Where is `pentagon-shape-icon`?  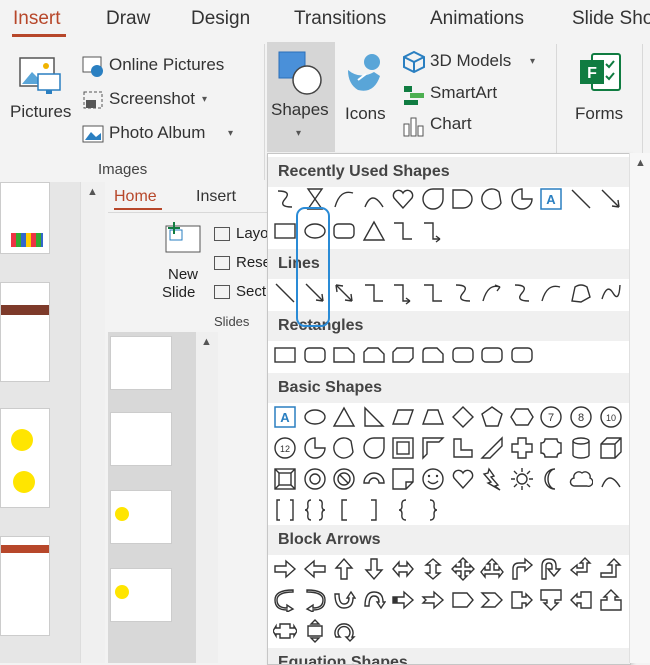 pentagon-shape-icon is located at coordinates (492, 417).